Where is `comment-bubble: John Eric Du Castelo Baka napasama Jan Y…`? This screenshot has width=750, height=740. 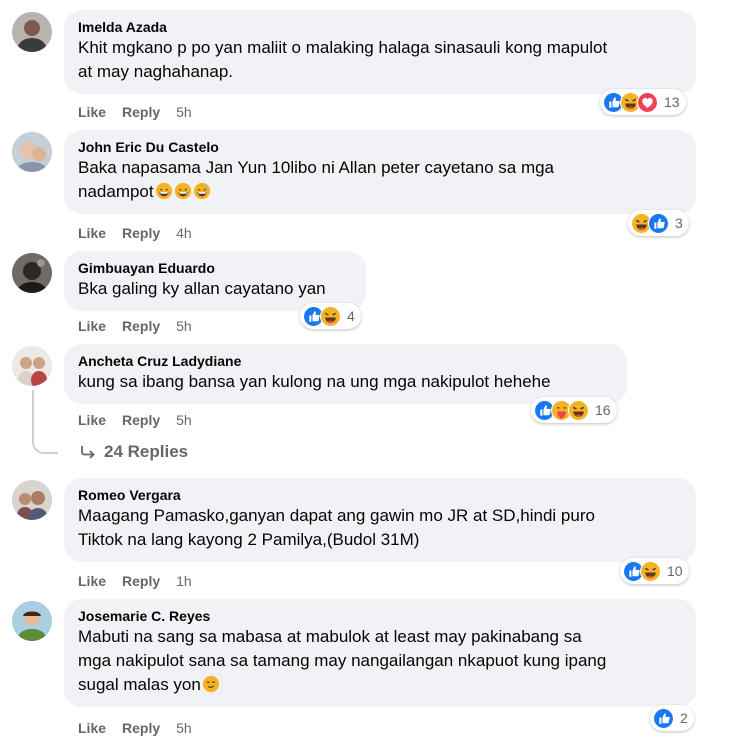
comment-bubble: John Eric Du Castelo Baka napasama Jan Y… is located at coordinates (380, 172).